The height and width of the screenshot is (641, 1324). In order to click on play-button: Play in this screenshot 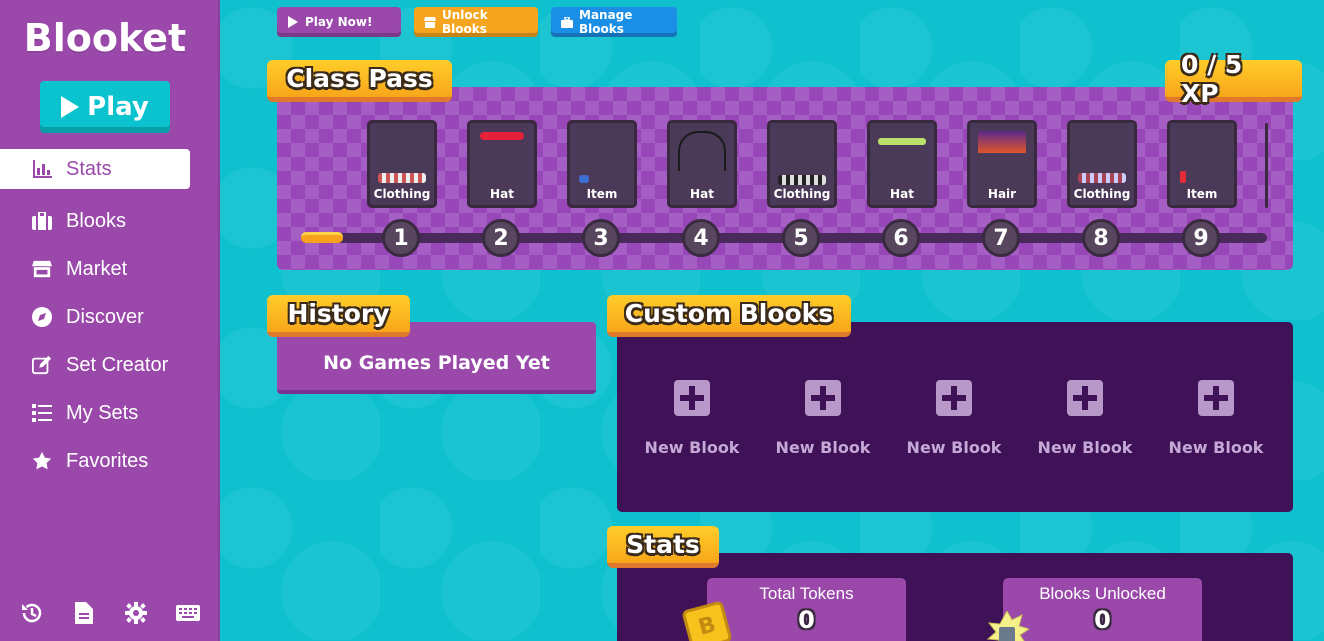, I will do `click(105, 107)`.